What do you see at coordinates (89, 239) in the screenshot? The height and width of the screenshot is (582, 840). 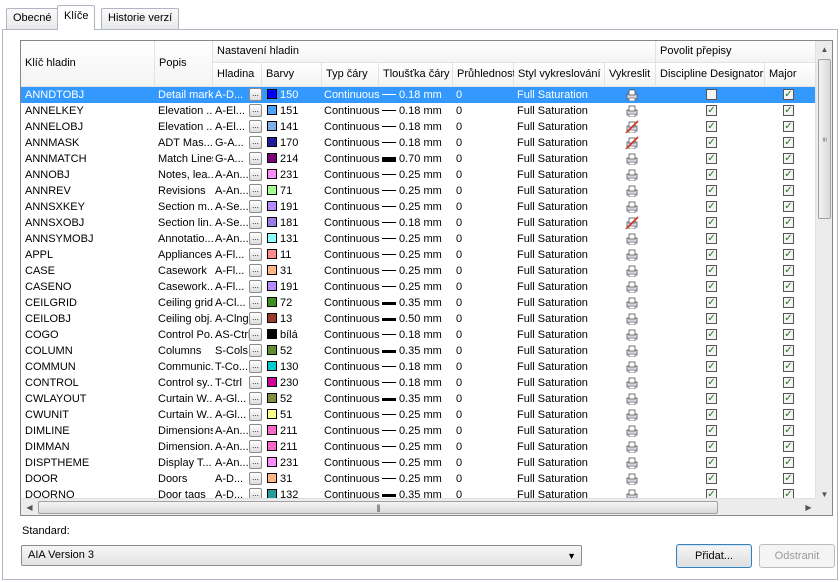 I see `cell-klic-hladin: ANNSYMOBJ` at bounding box center [89, 239].